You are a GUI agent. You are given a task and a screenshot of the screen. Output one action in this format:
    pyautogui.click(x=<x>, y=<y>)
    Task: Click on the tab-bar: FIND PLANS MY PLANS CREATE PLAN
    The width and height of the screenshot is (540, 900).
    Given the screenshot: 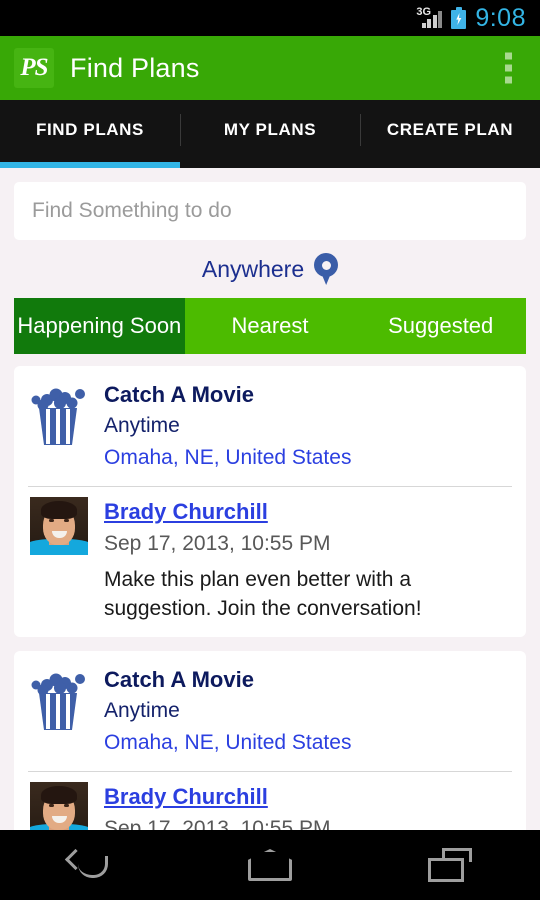 What is the action you would take?
    pyautogui.click(x=270, y=134)
    